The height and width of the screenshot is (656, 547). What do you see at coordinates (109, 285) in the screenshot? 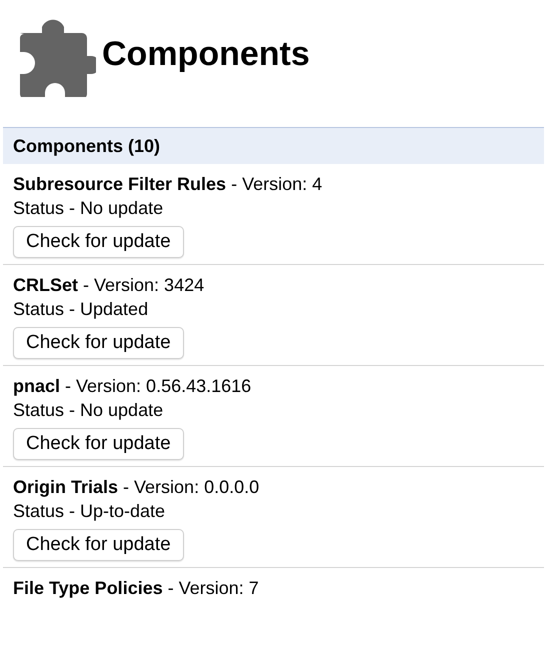
I see `component-title: CRLSet - Version: 3424` at bounding box center [109, 285].